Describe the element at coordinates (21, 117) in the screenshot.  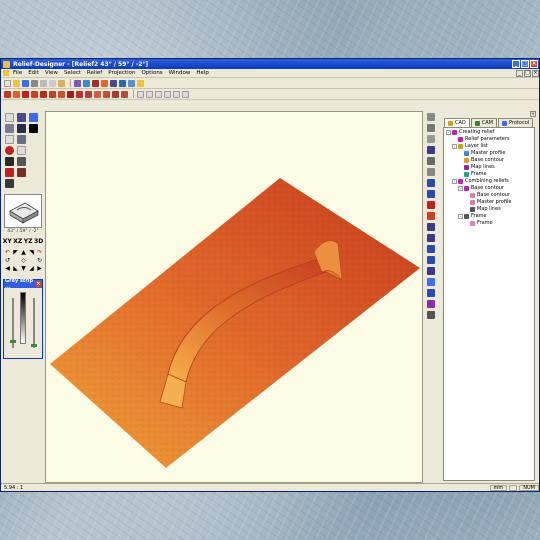
I see `measure-icon` at that location.